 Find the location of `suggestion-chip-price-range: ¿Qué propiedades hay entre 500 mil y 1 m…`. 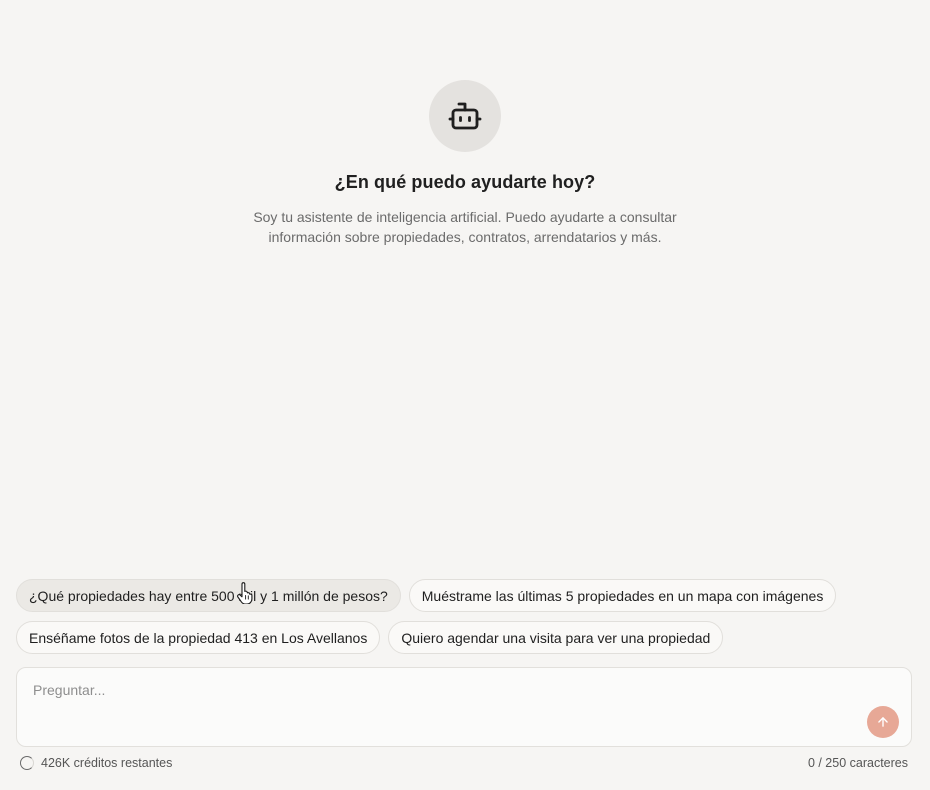

suggestion-chip-price-range: ¿Qué propiedades hay entre 500 mil y 1 m… is located at coordinates (208, 595).